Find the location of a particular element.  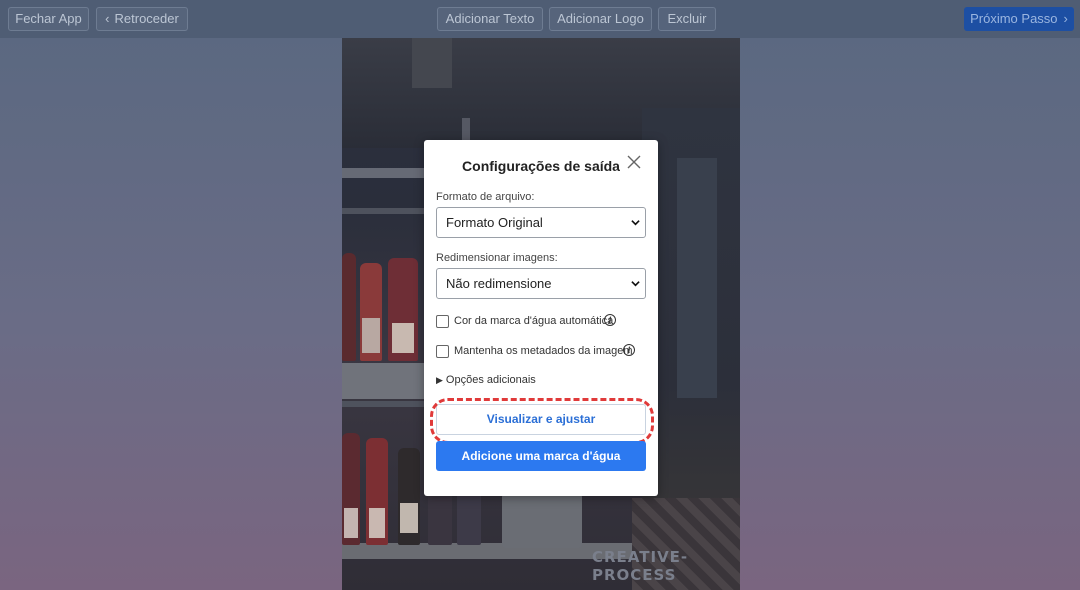

more-options-toggle: ▶ Opções adicionais is located at coordinates (486, 380).